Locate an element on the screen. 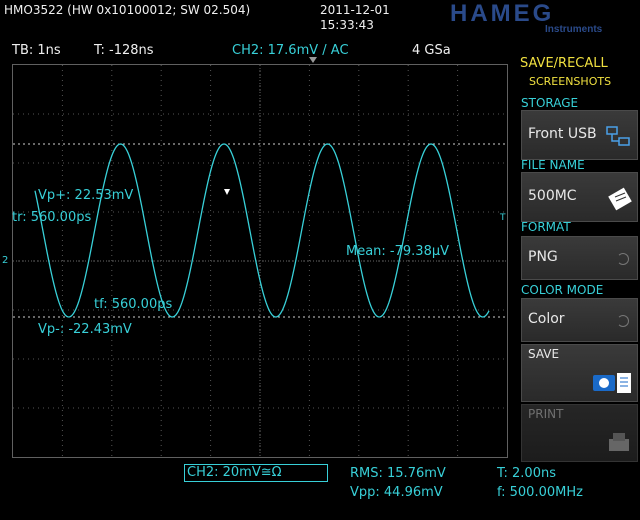  color-mode-value: Color is located at coordinates (546, 319).